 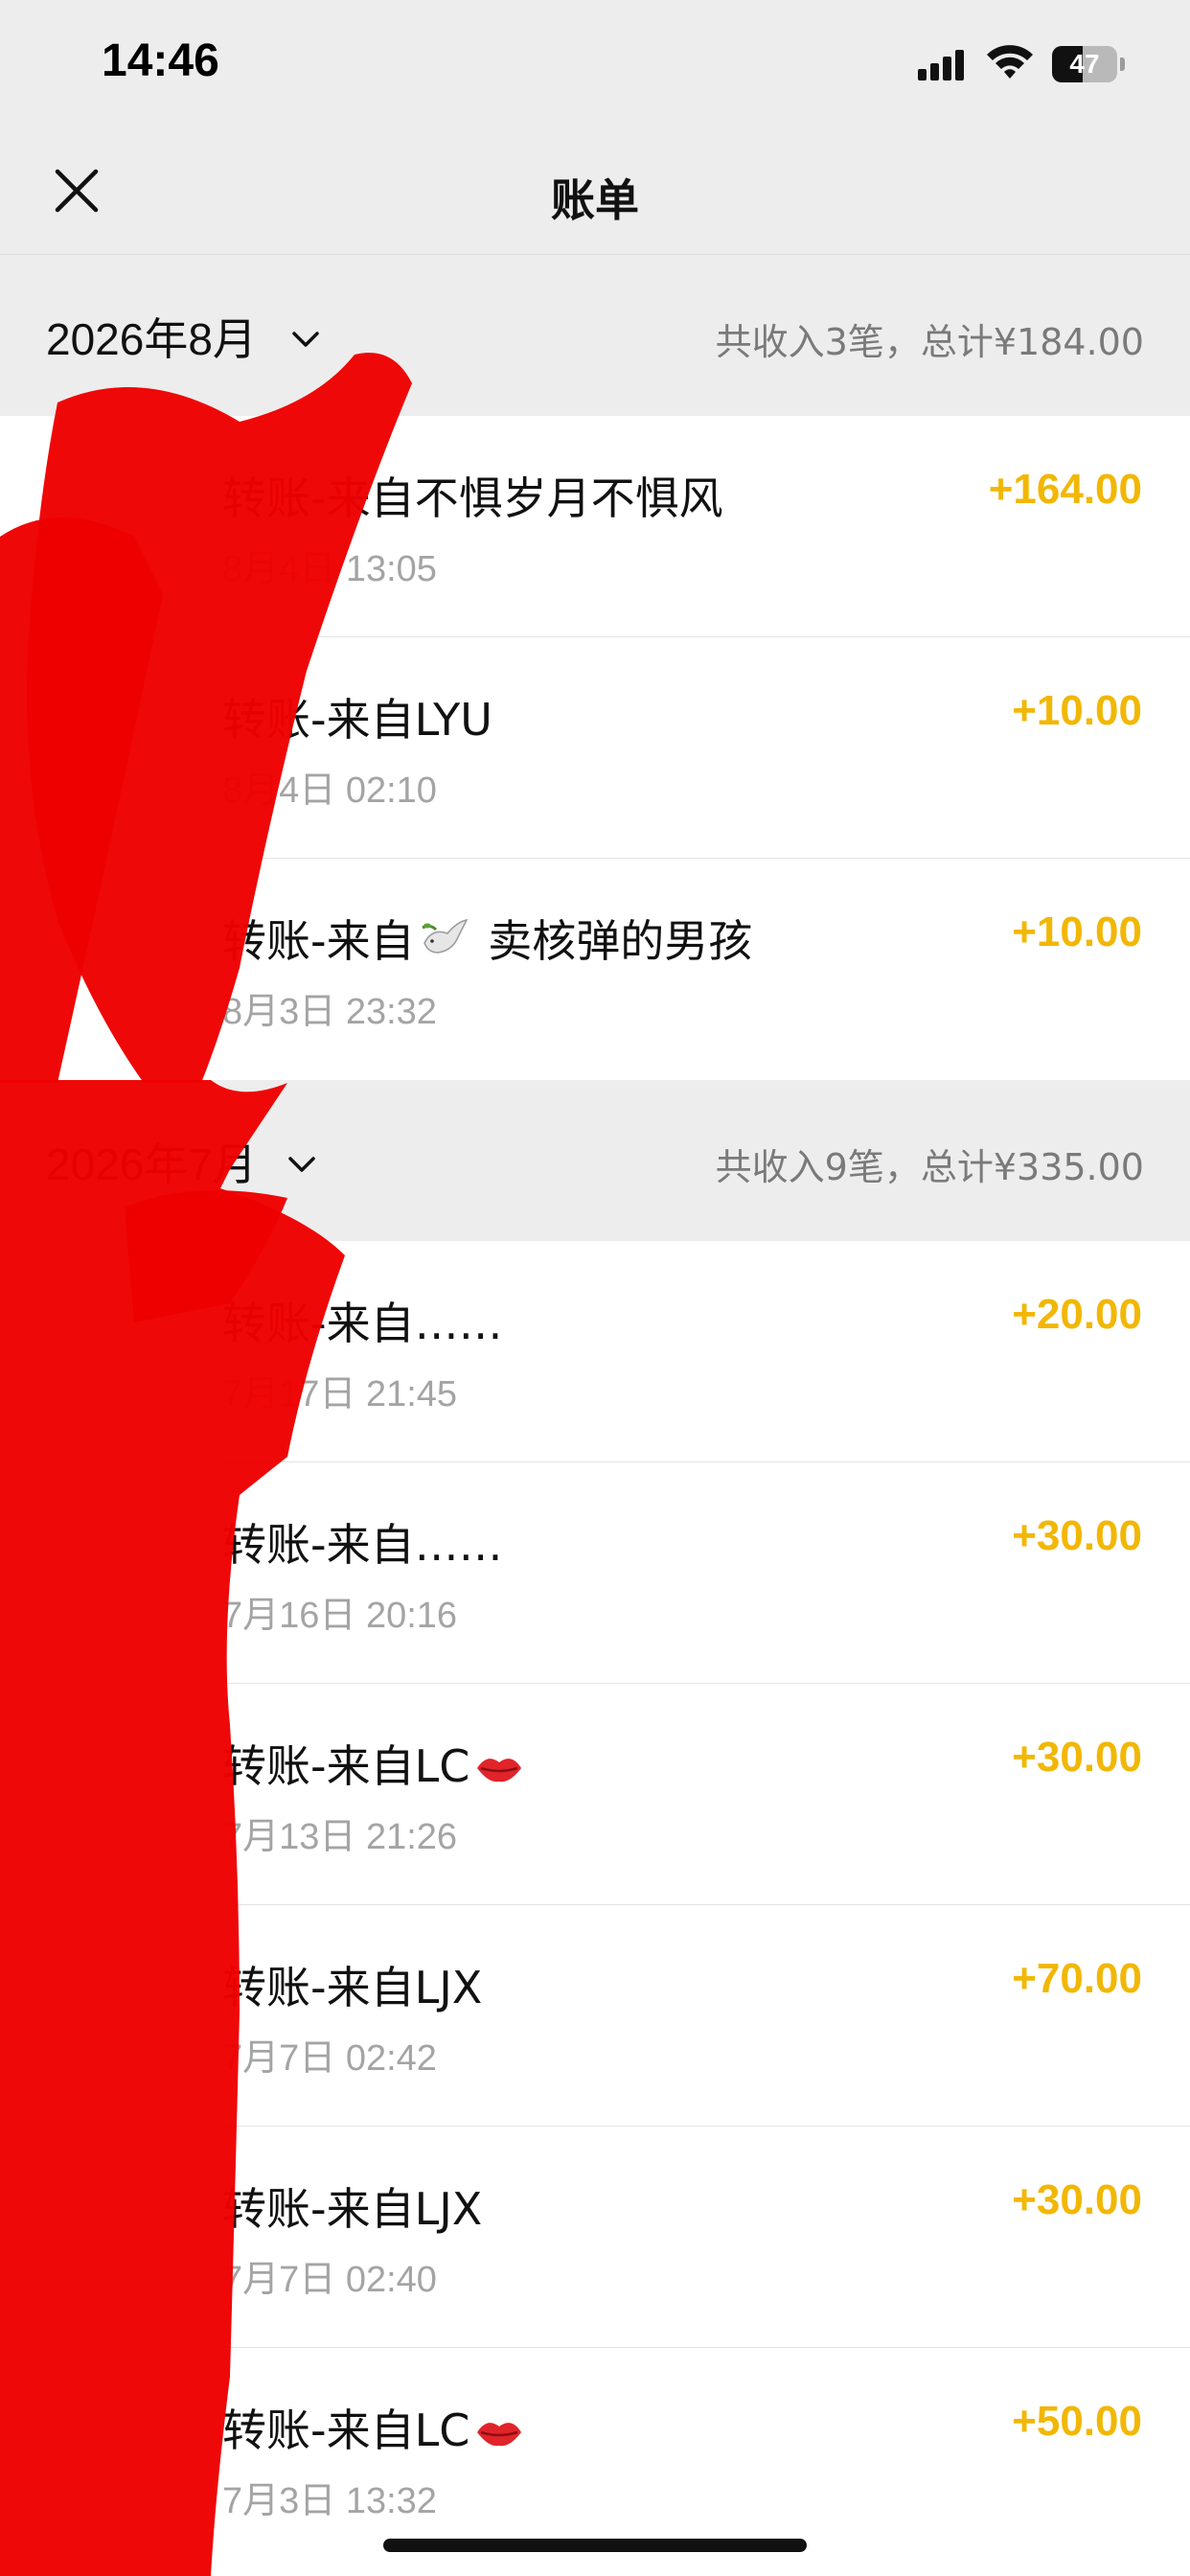 What do you see at coordinates (595, 1794) in the screenshot?
I see `transaction-row: 转账-来自LC 7月13日 21:26 +30.00` at bounding box center [595, 1794].